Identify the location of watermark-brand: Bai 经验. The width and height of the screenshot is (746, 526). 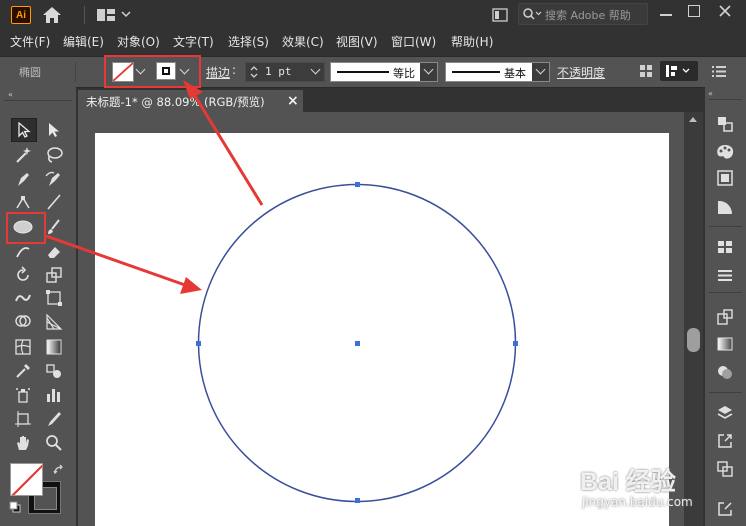
(628, 482).